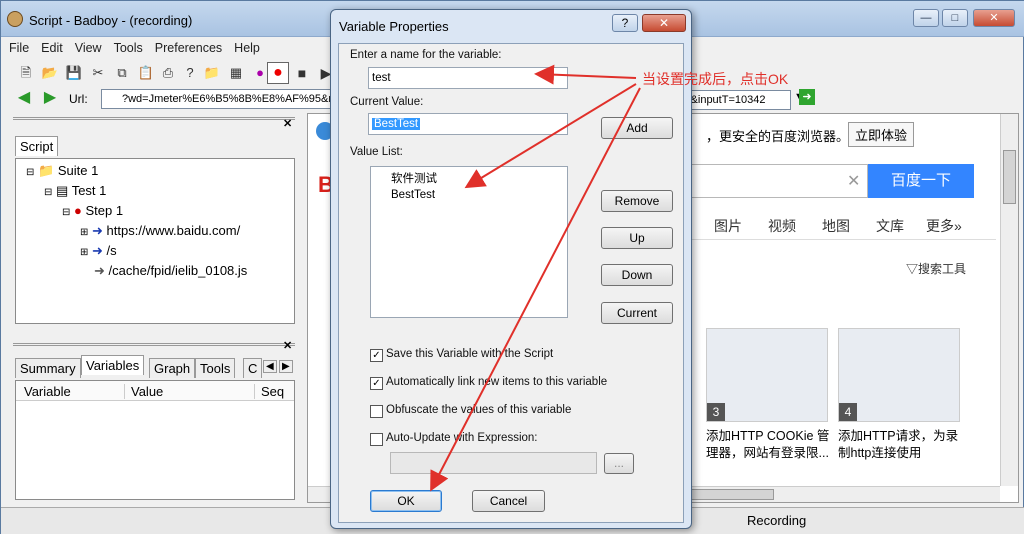  I want to click on arrow-to-list, so click(550, 136).